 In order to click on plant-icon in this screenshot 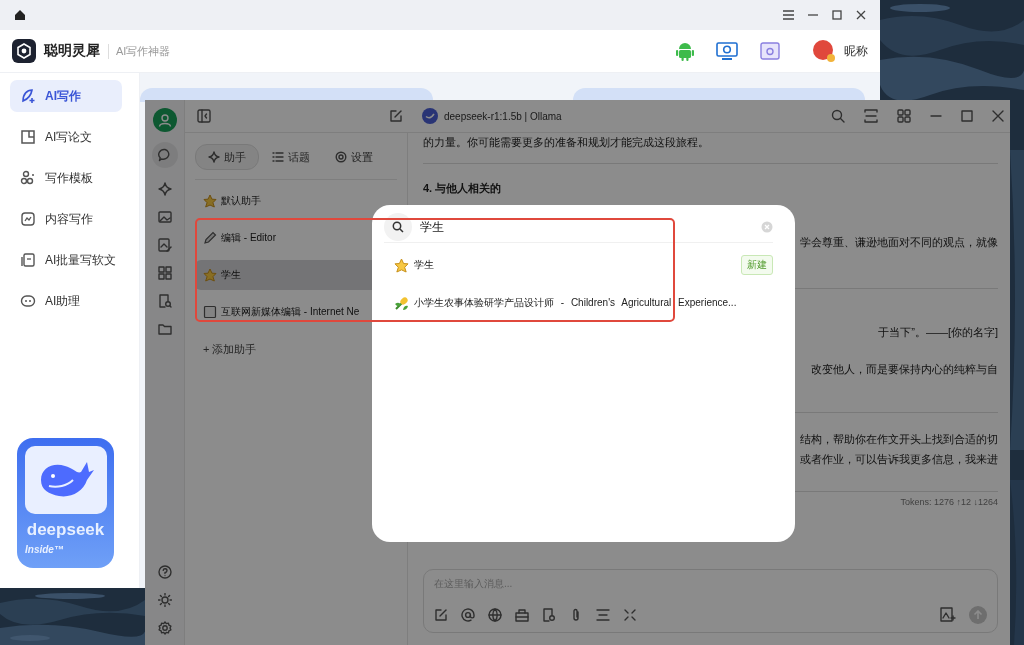, I will do `click(401, 303)`.